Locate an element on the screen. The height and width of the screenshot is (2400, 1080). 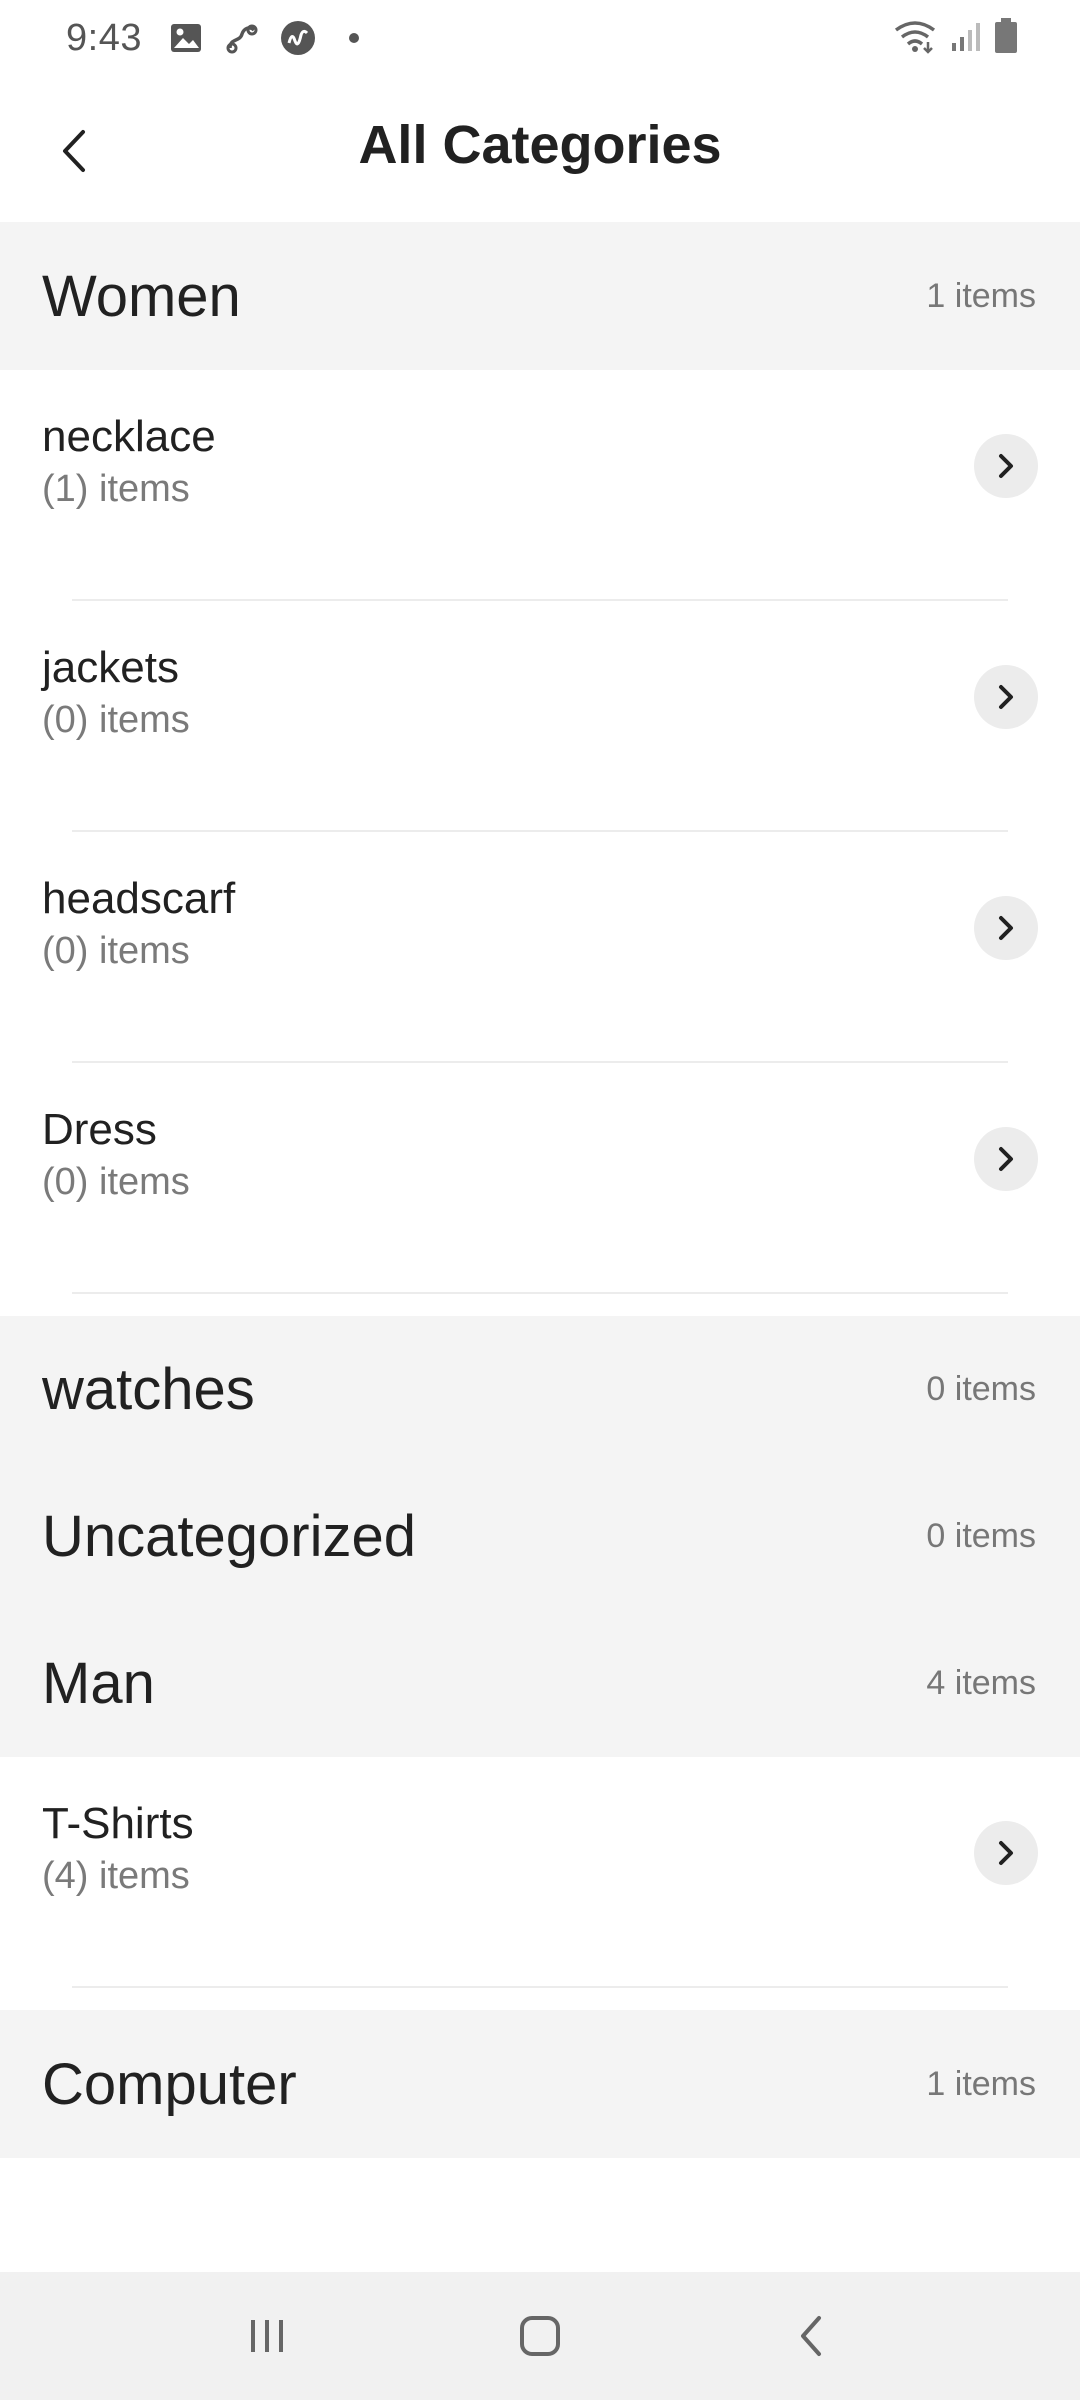
recents-button is located at coordinates (267, 2336).